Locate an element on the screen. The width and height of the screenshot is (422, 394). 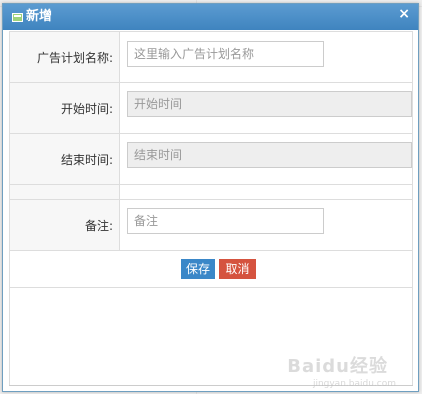
close-icon: × is located at coordinates (404, 14).